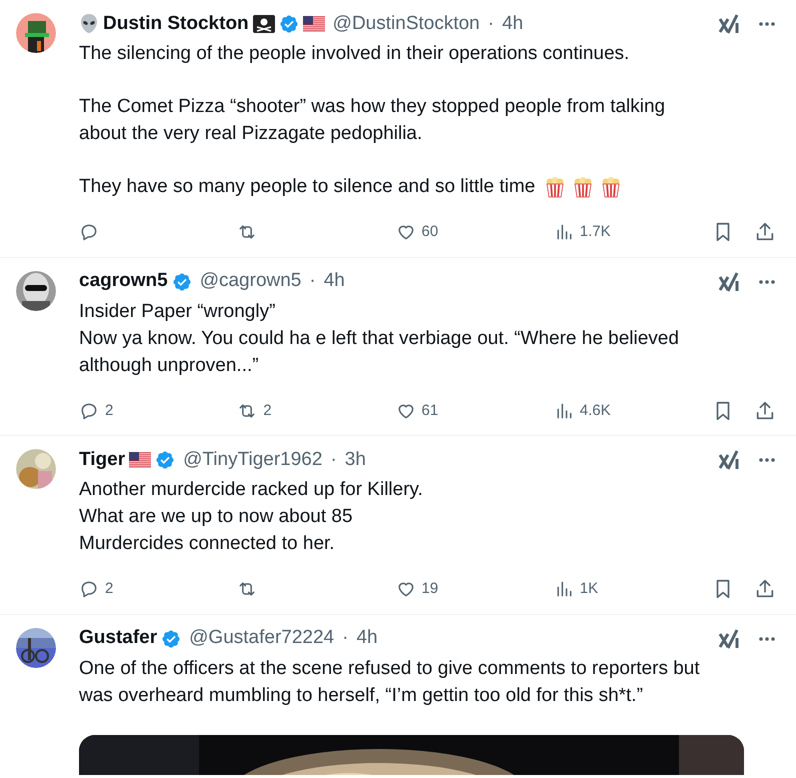  I want to click on post-text: The silencing of the people involved in their operations continues., so click(354, 54).